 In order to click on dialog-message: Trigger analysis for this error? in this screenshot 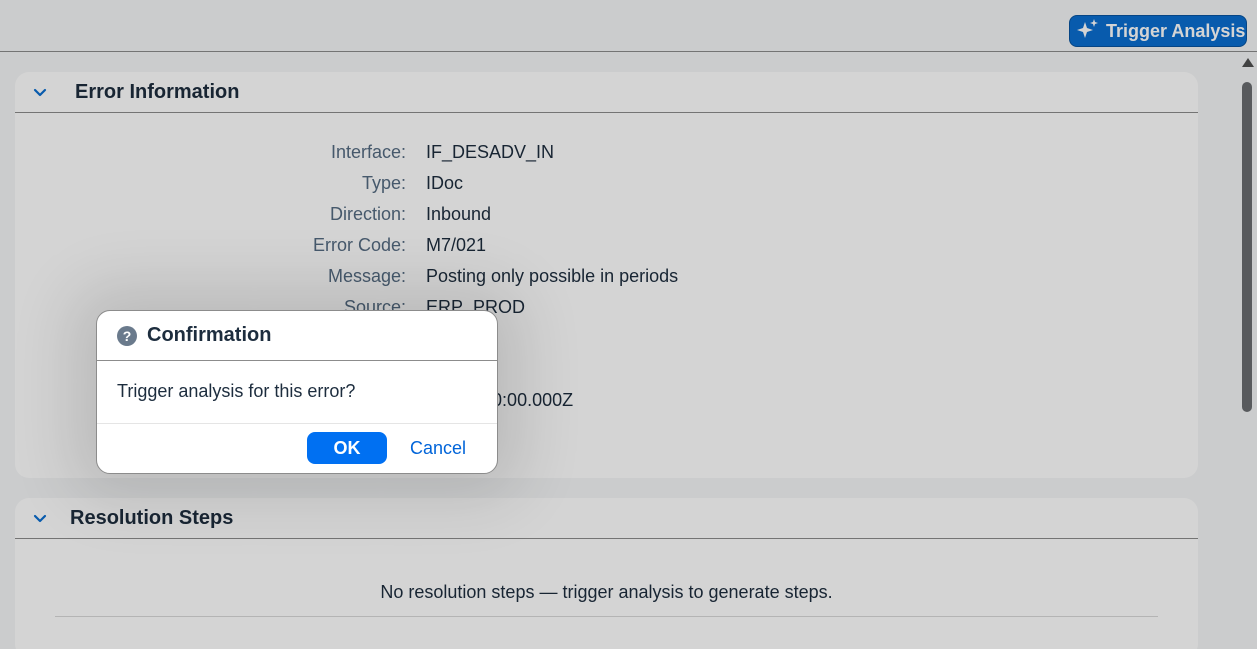, I will do `click(297, 392)`.